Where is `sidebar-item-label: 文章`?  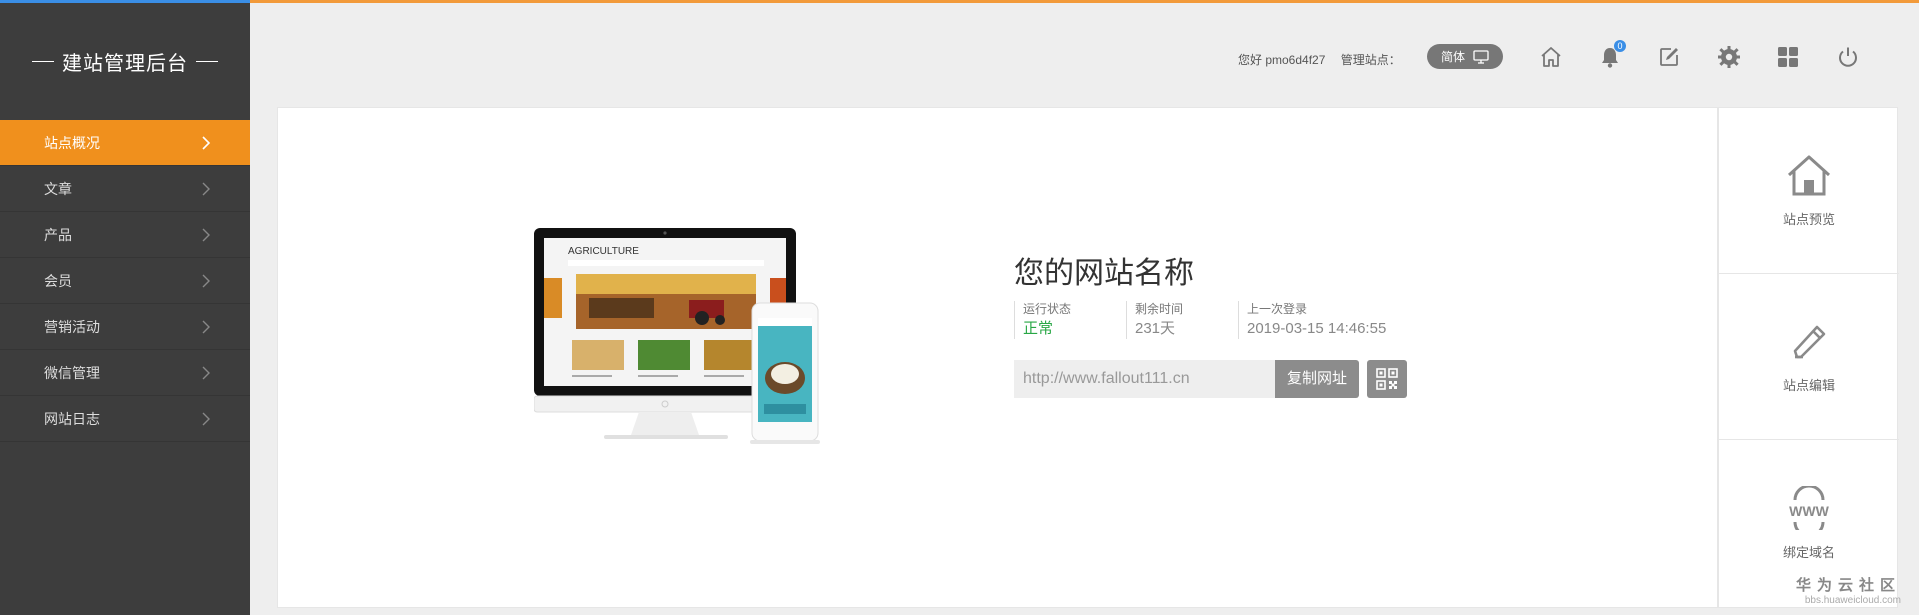 sidebar-item-label: 文章 is located at coordinates (58, 188).